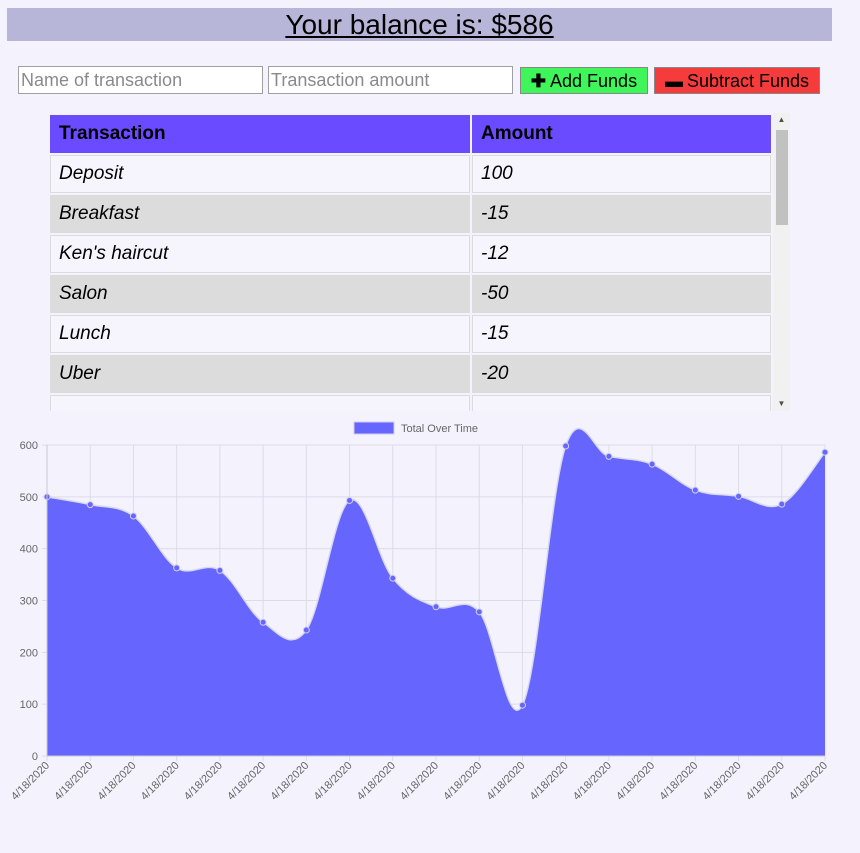  I want to click on add-funds-label: Add Funds, so click(594, 80).